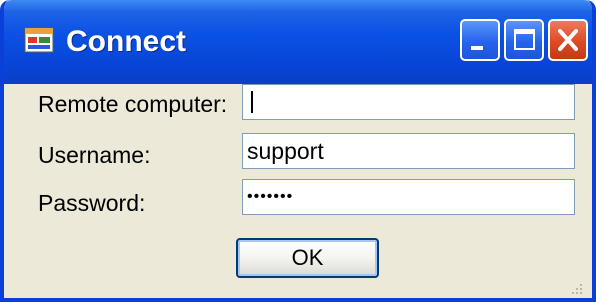 Image resolution: width=596 pixels, height=302 pixels. Describe the element at coordinates (252, 102) in the screenshot. I see `text-caret` at that location.